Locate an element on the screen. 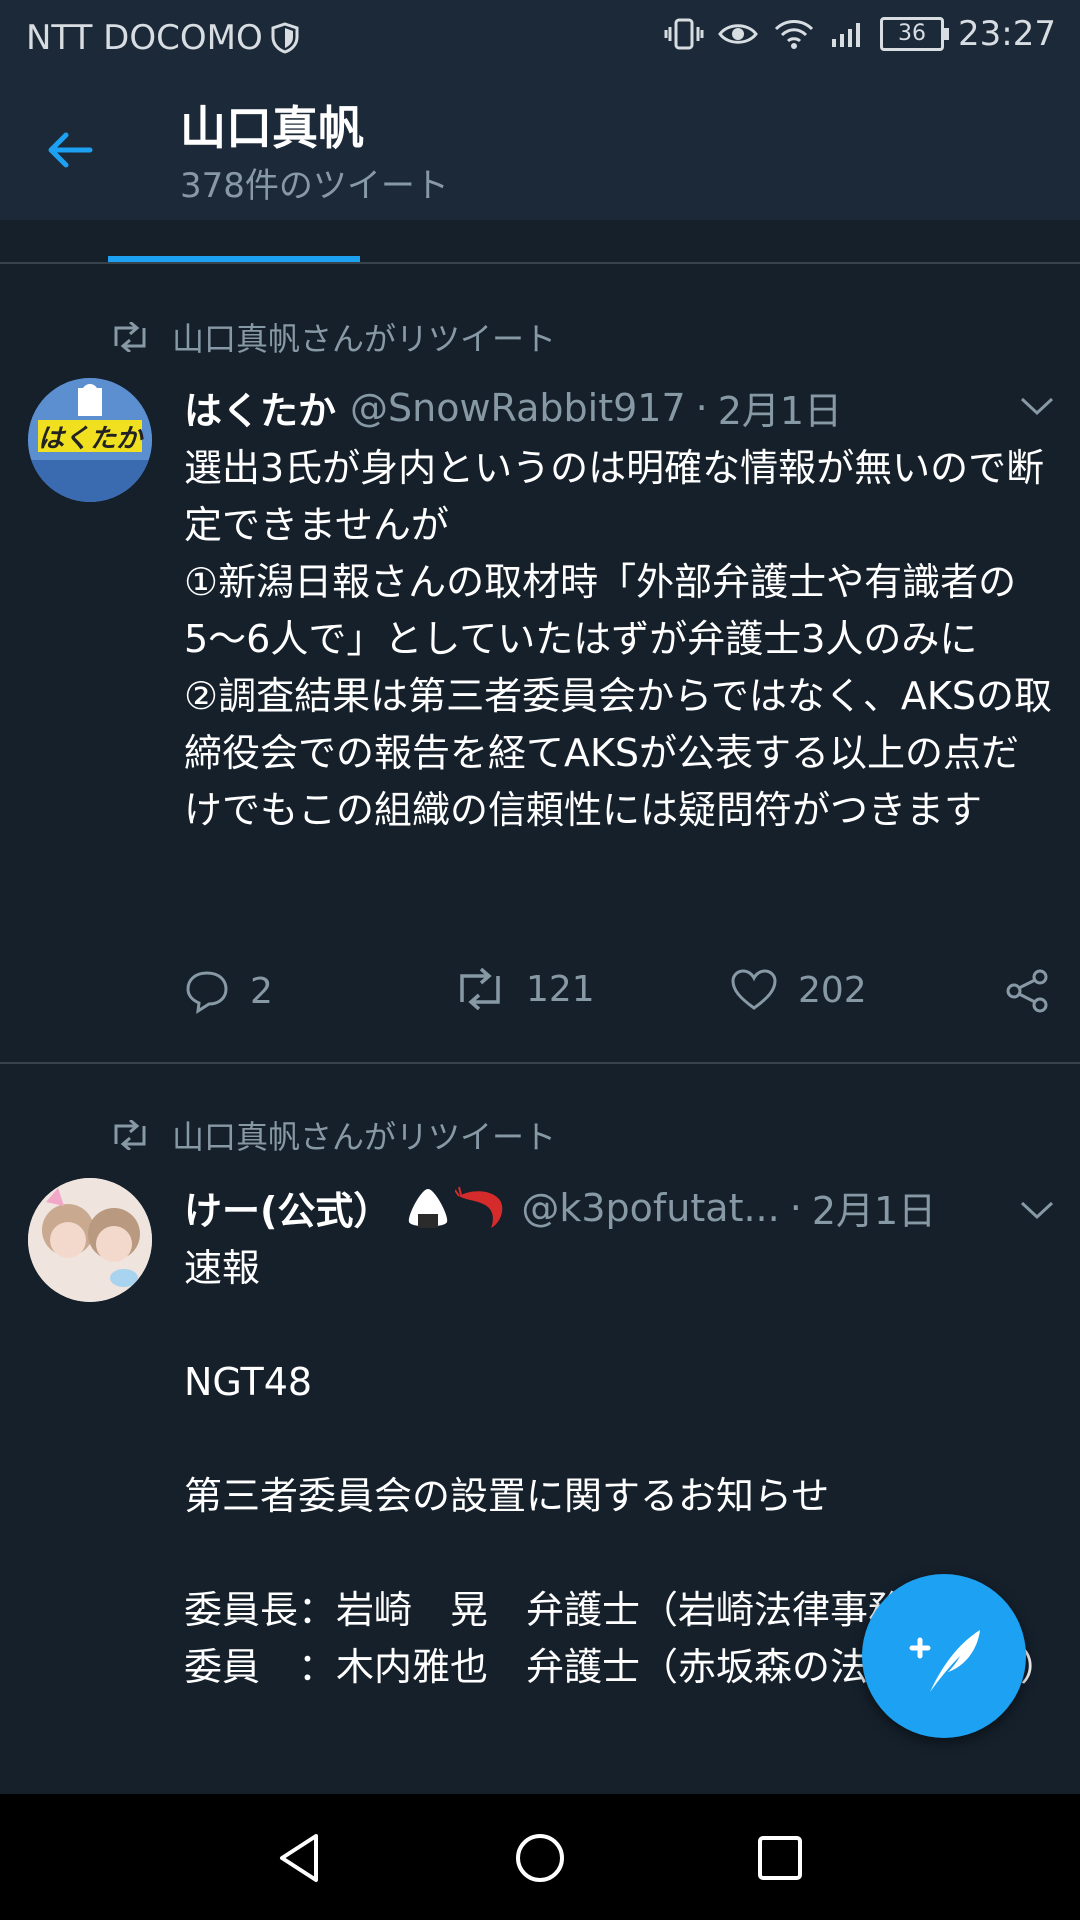 The height and width of the screenshot is (1920, 1080). avatar-image is located at coordinates (90, 1240).